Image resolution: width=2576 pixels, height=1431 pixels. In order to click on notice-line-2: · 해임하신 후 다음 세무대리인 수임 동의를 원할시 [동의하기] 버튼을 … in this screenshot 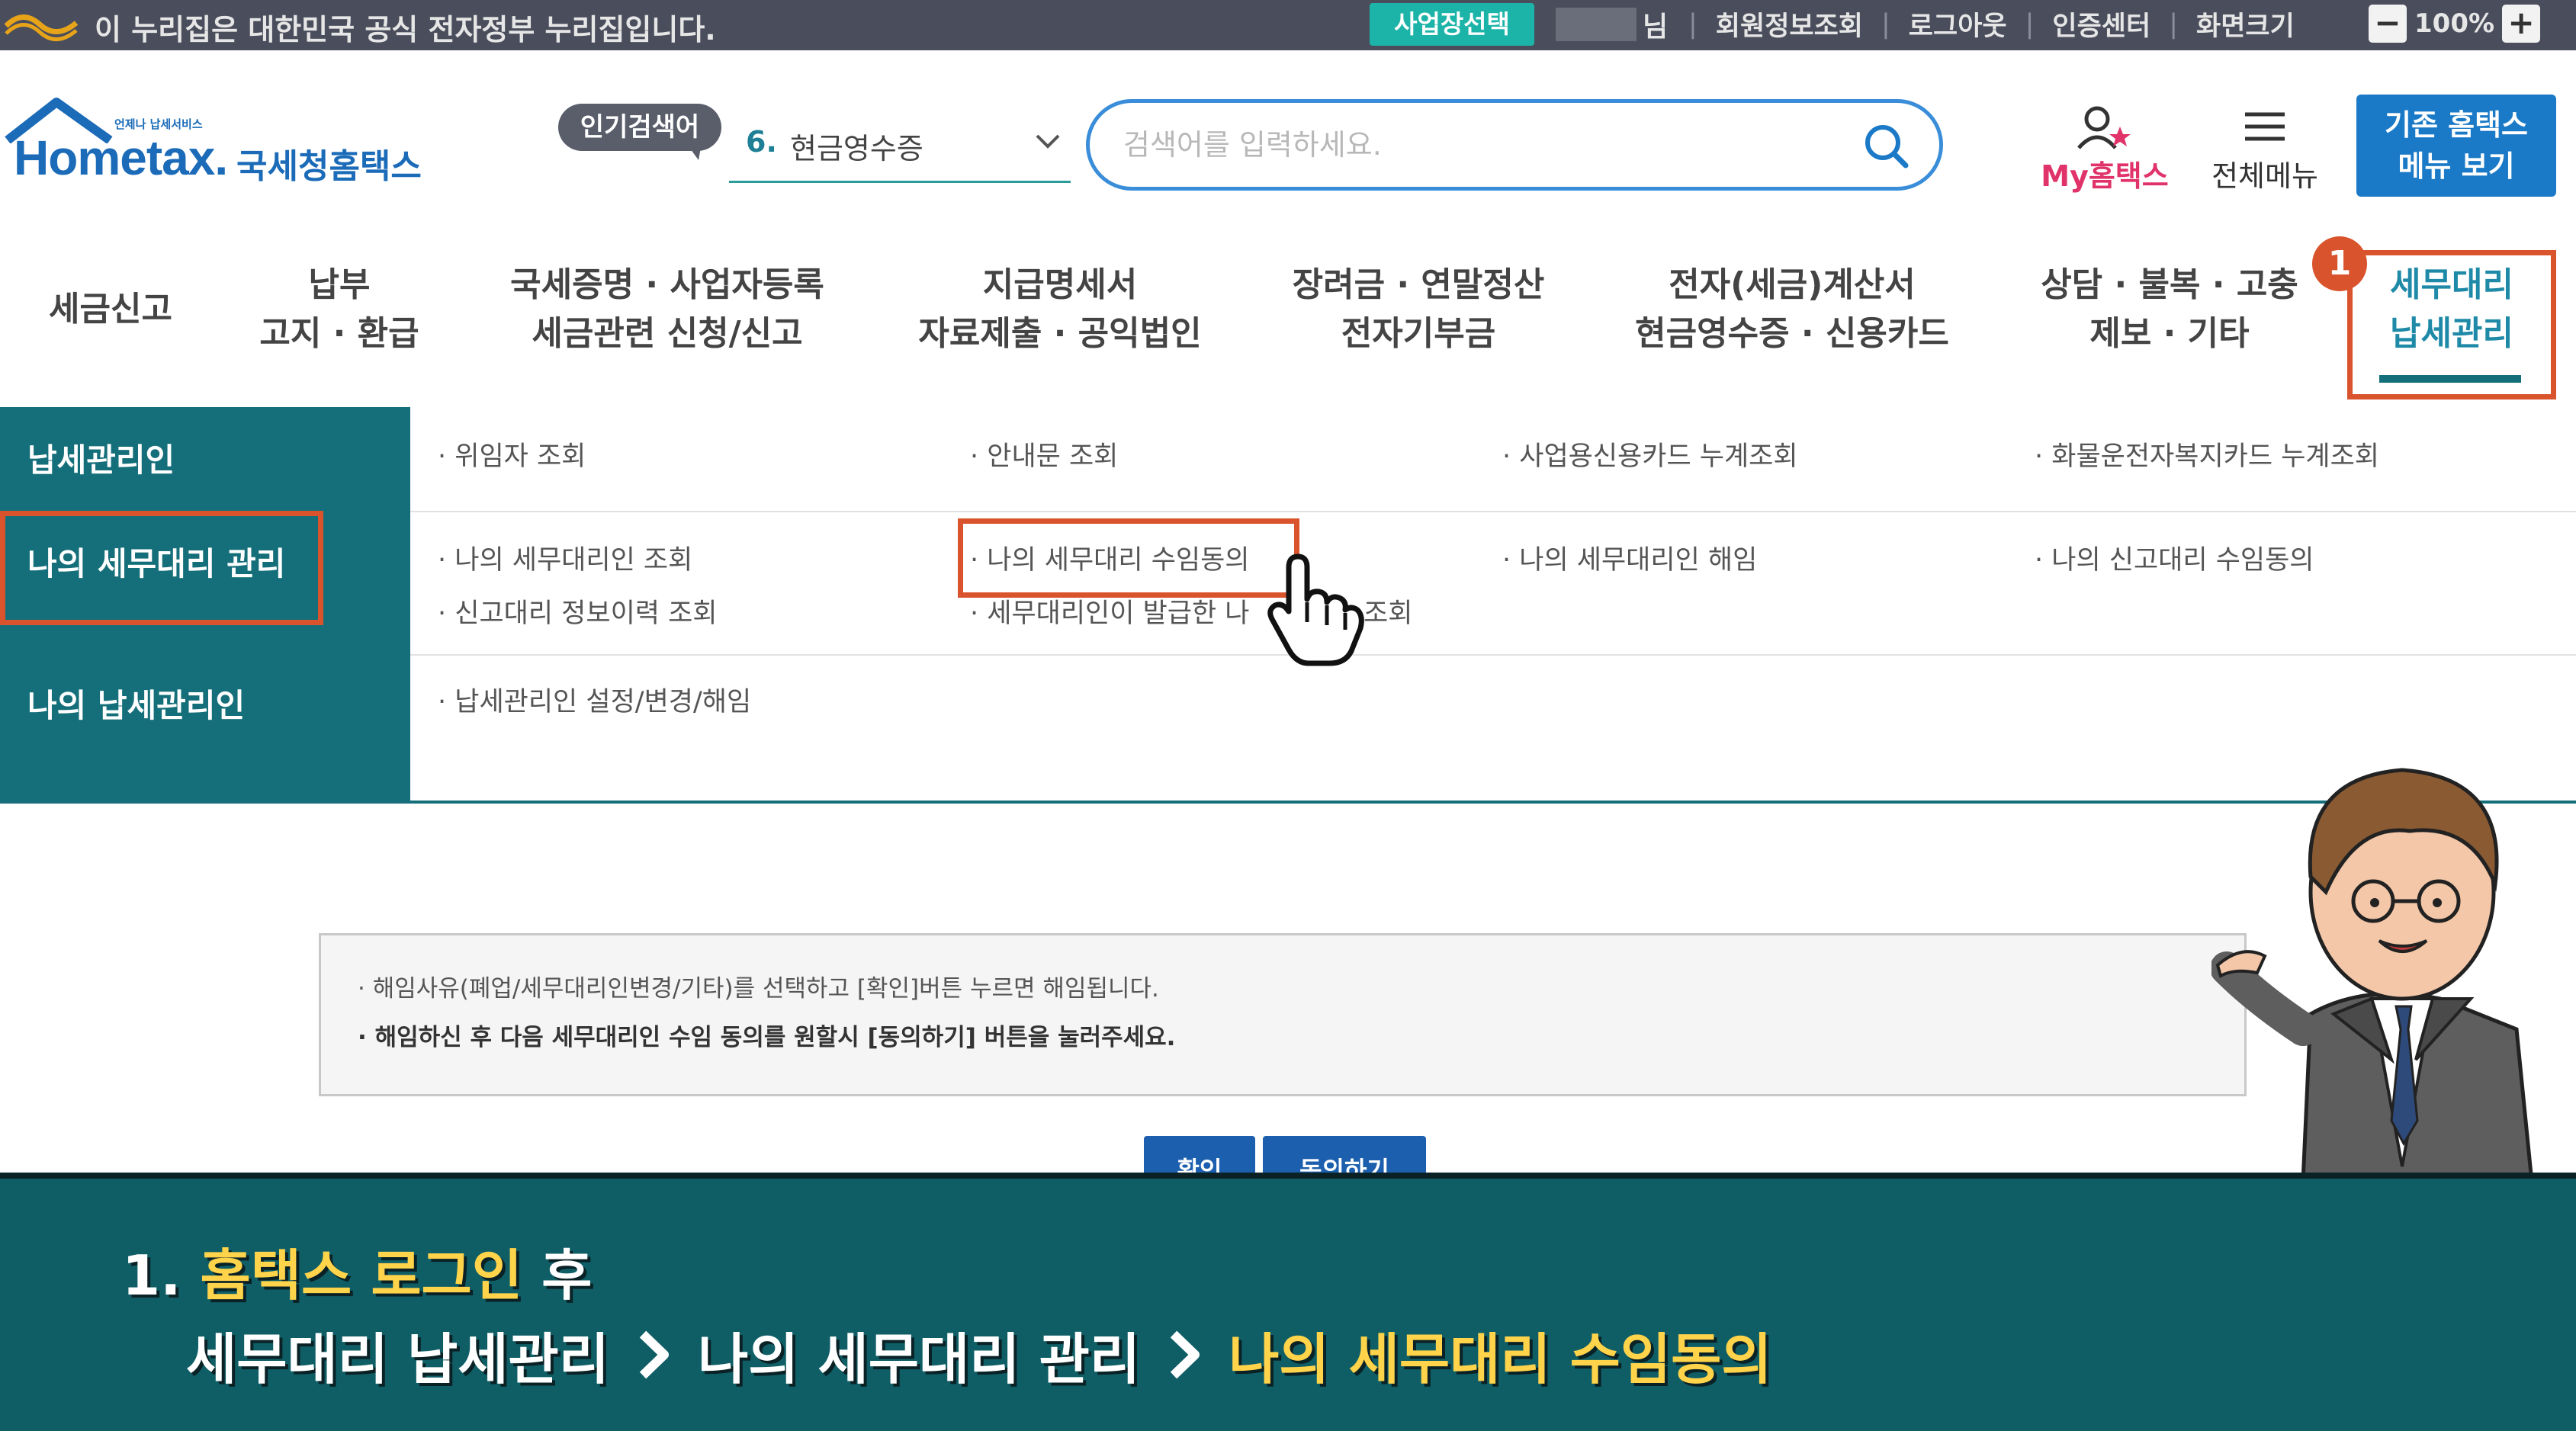, I will do `click(767, 1037)`.